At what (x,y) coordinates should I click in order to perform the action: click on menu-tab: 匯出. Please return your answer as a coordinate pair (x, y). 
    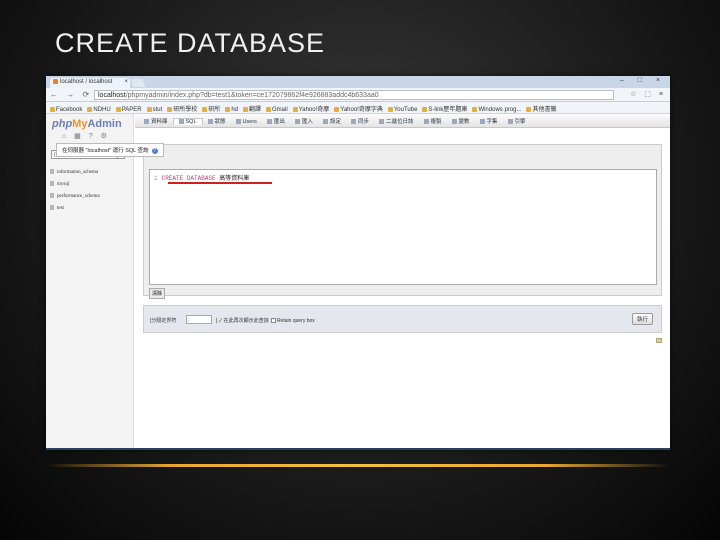
    Looking at the image, I should click on (276, 121).